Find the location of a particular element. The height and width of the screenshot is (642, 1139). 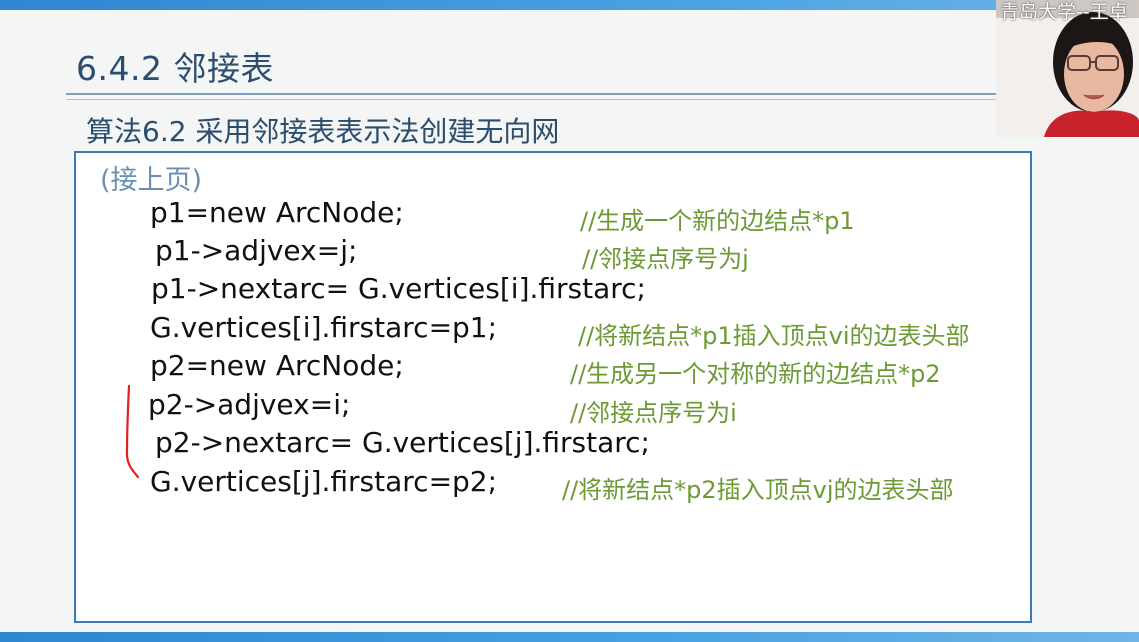

title-divider is located at coordinates (531, 94).